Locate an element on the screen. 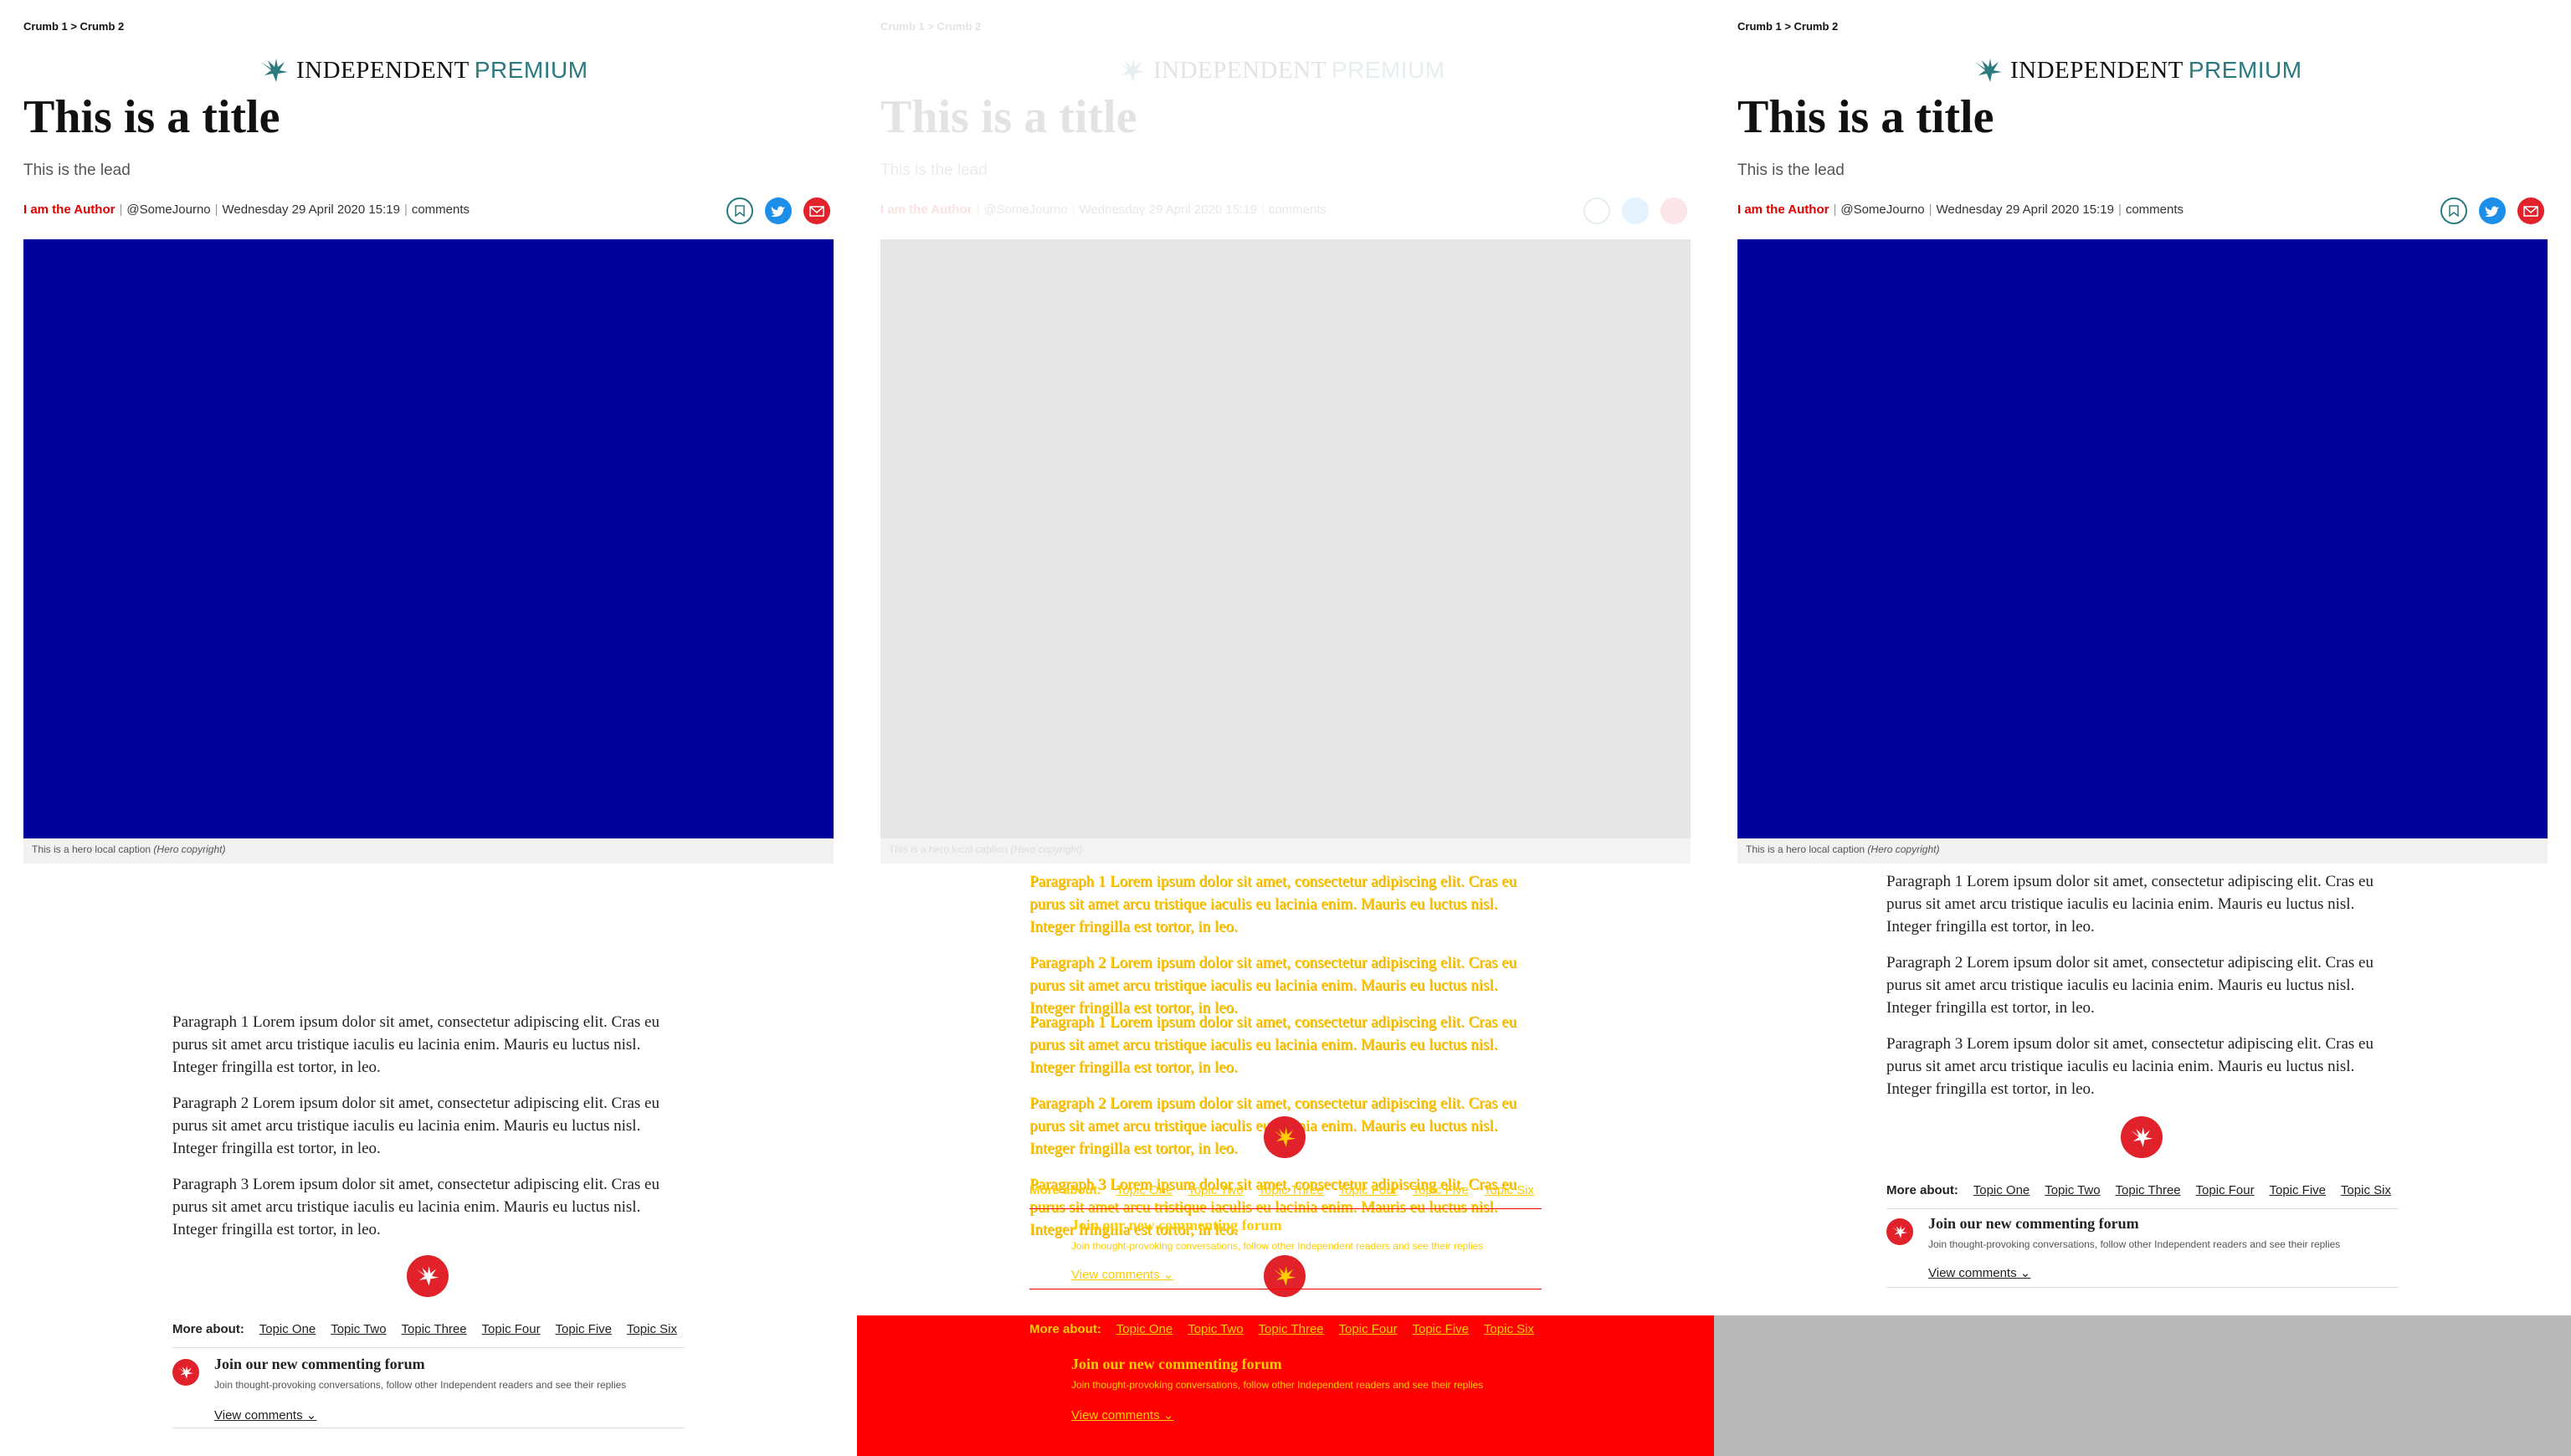  article-title: This is a title is located at coordinates (1865, 117).